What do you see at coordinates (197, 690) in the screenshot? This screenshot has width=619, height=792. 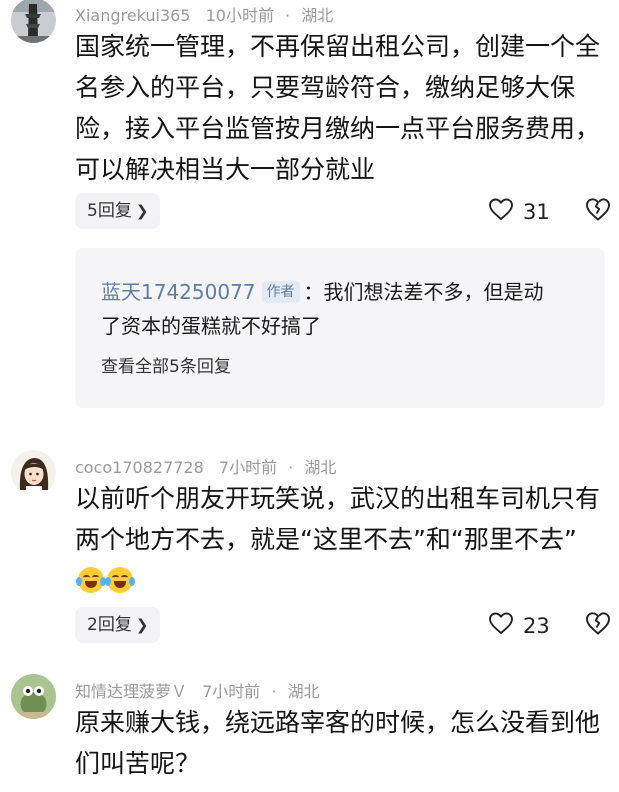 I see `comment-meta: 知情达理菠萝Ｖ 7小时前 · 湖北` at bounding box center [197, 690].